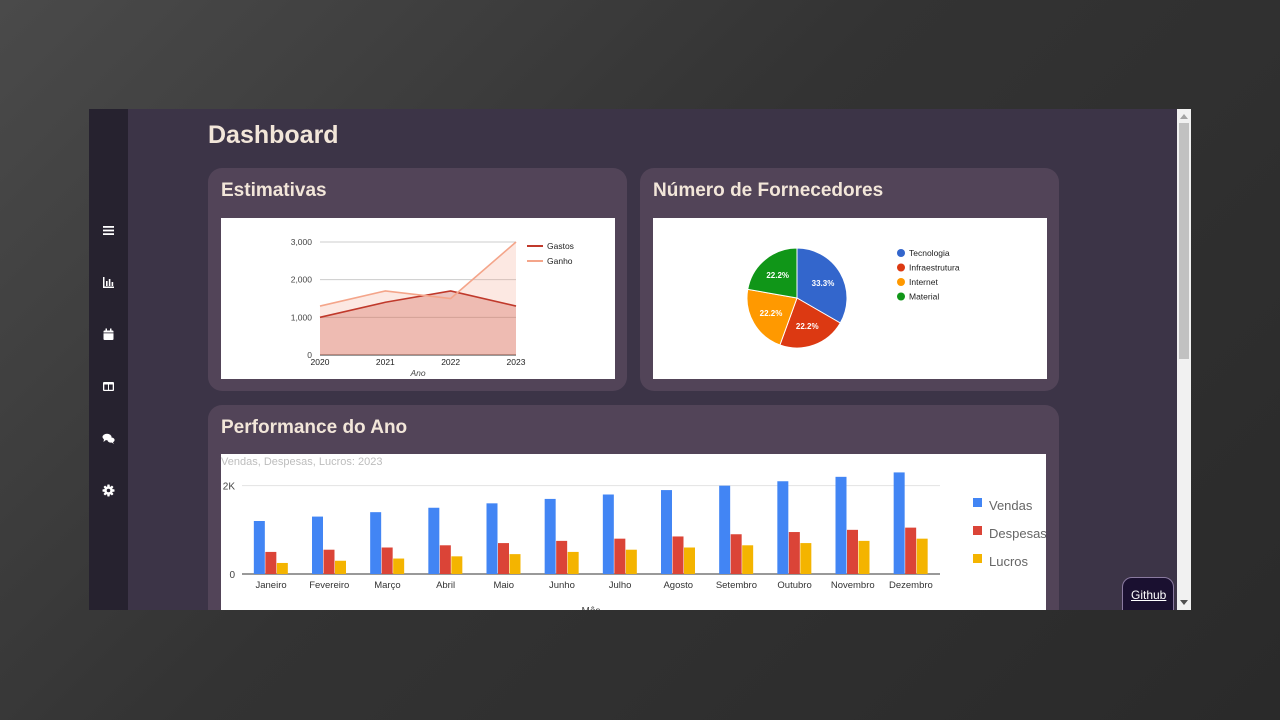 This screenshot has width=1280, height=720. I want to click on x-tick-label: 2023, so click(516, 362).